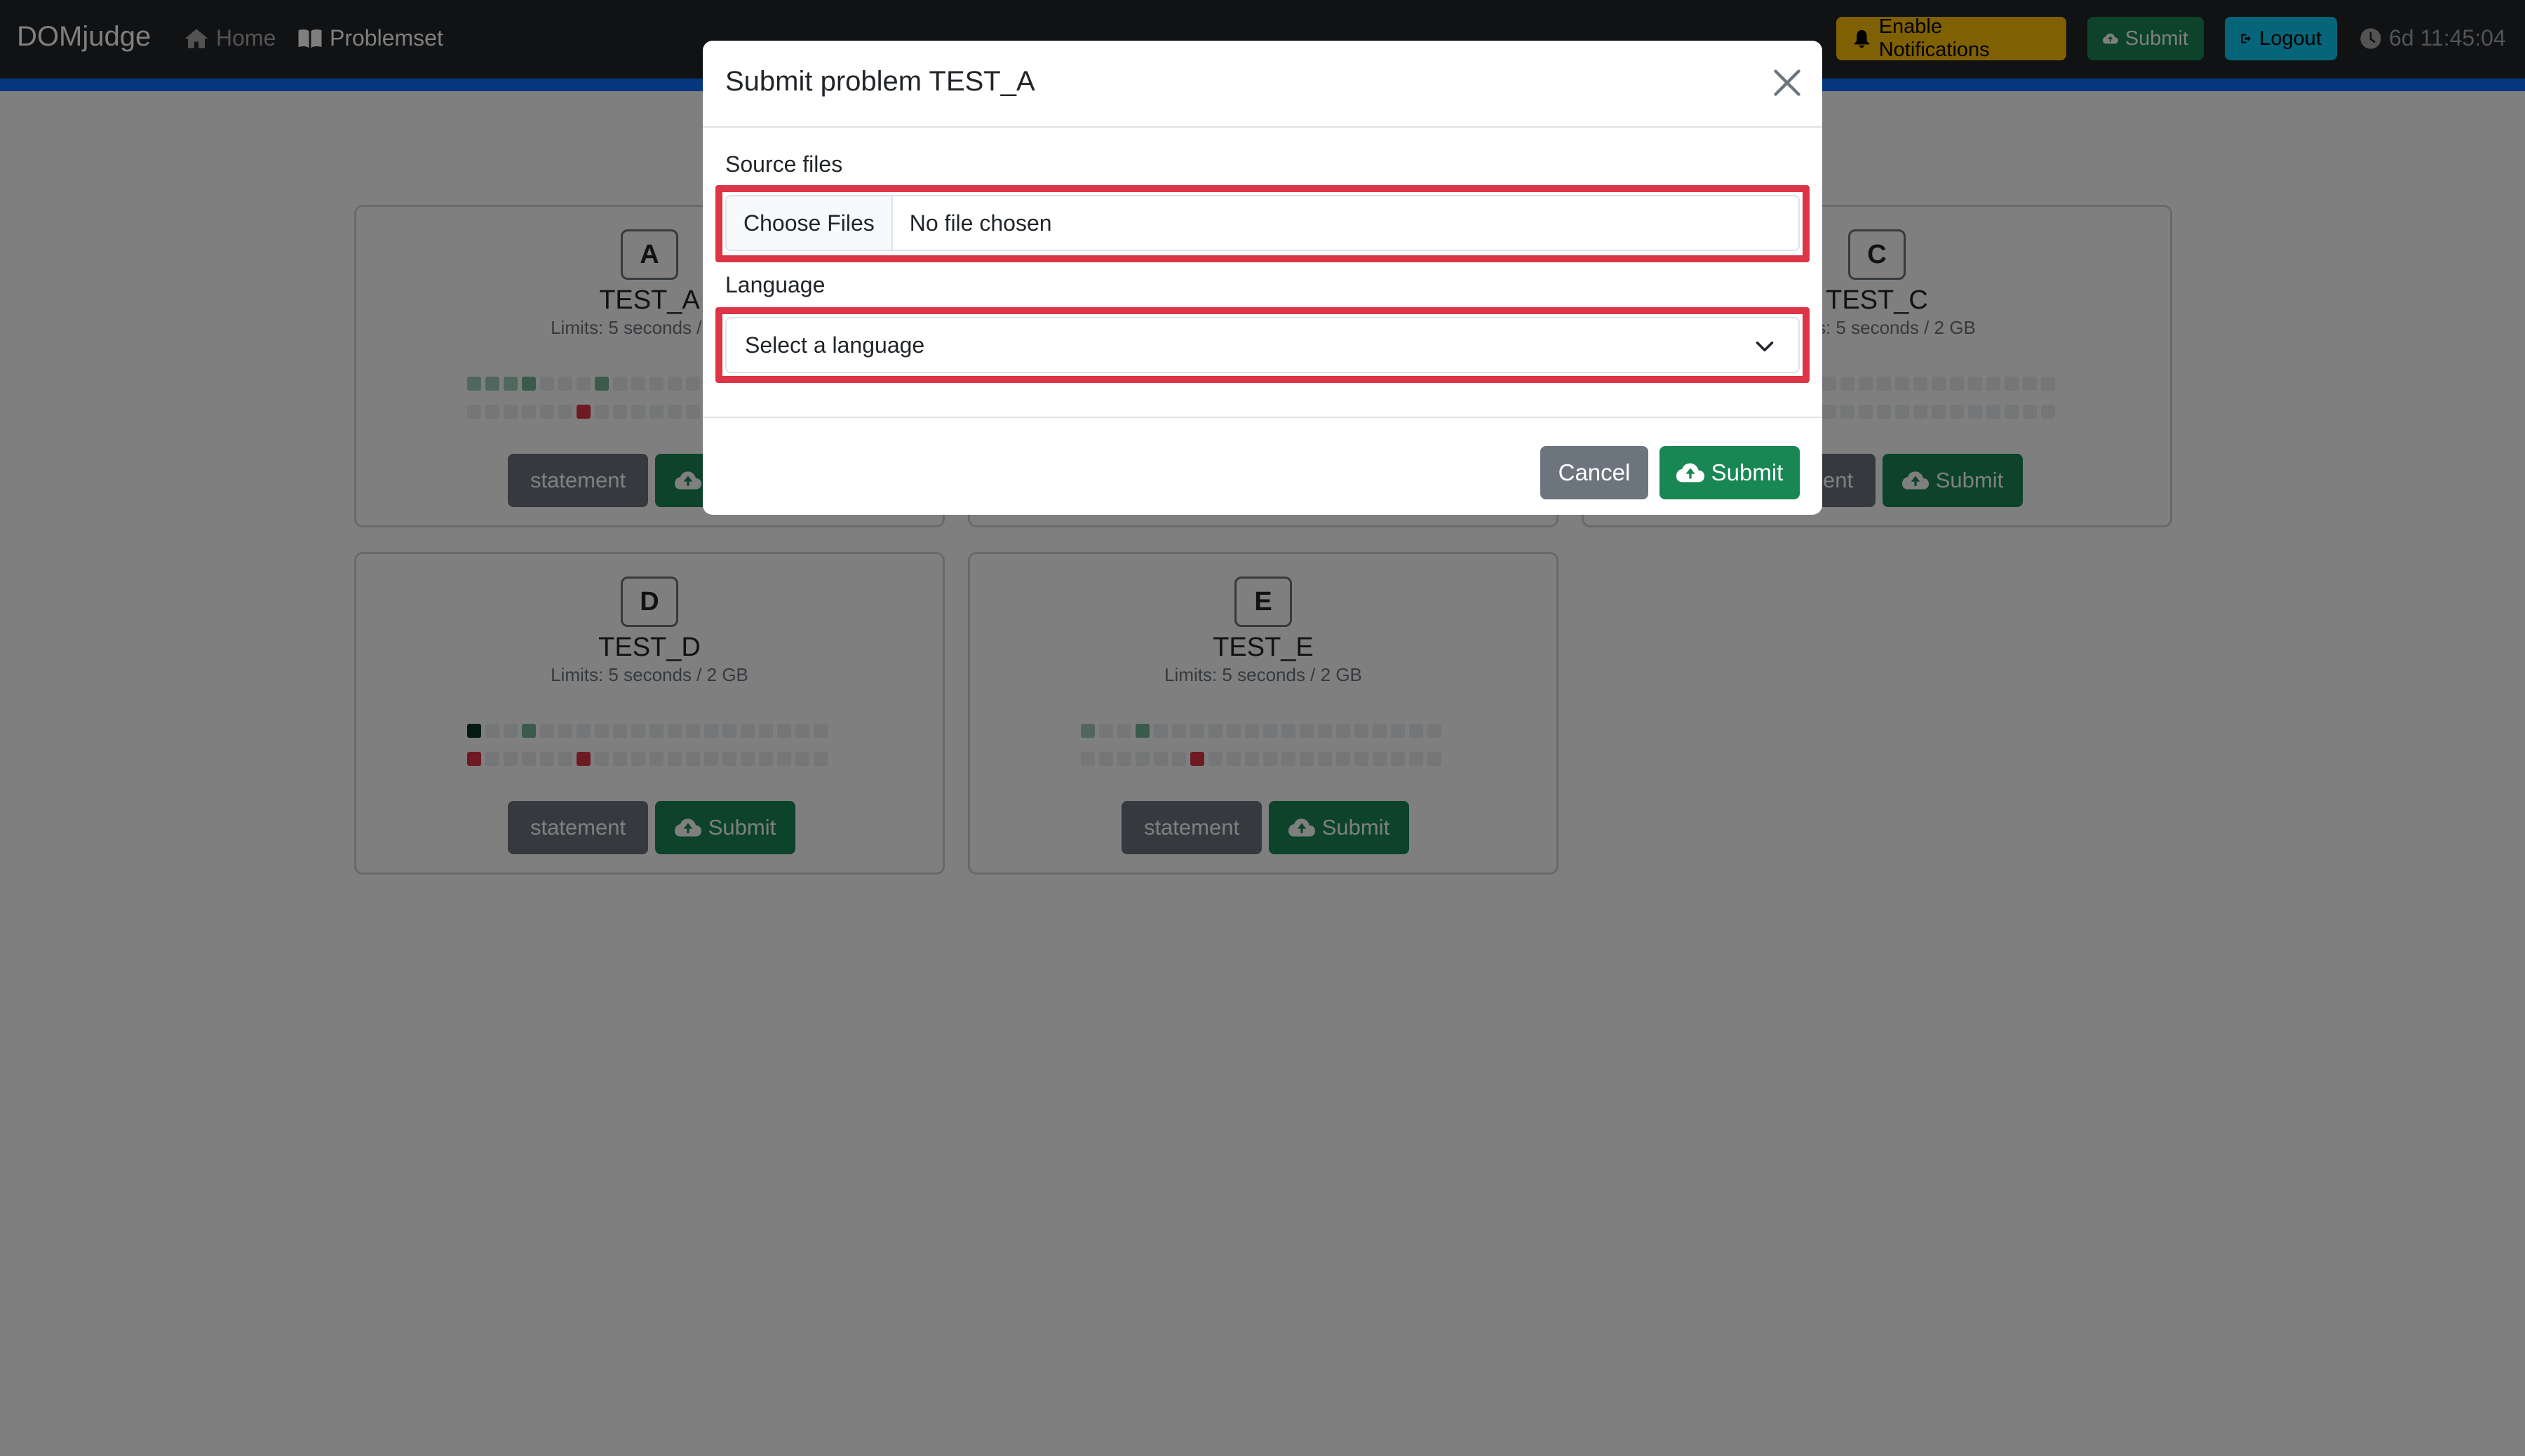  I want to click on language-label: Language, so click(775, 284).